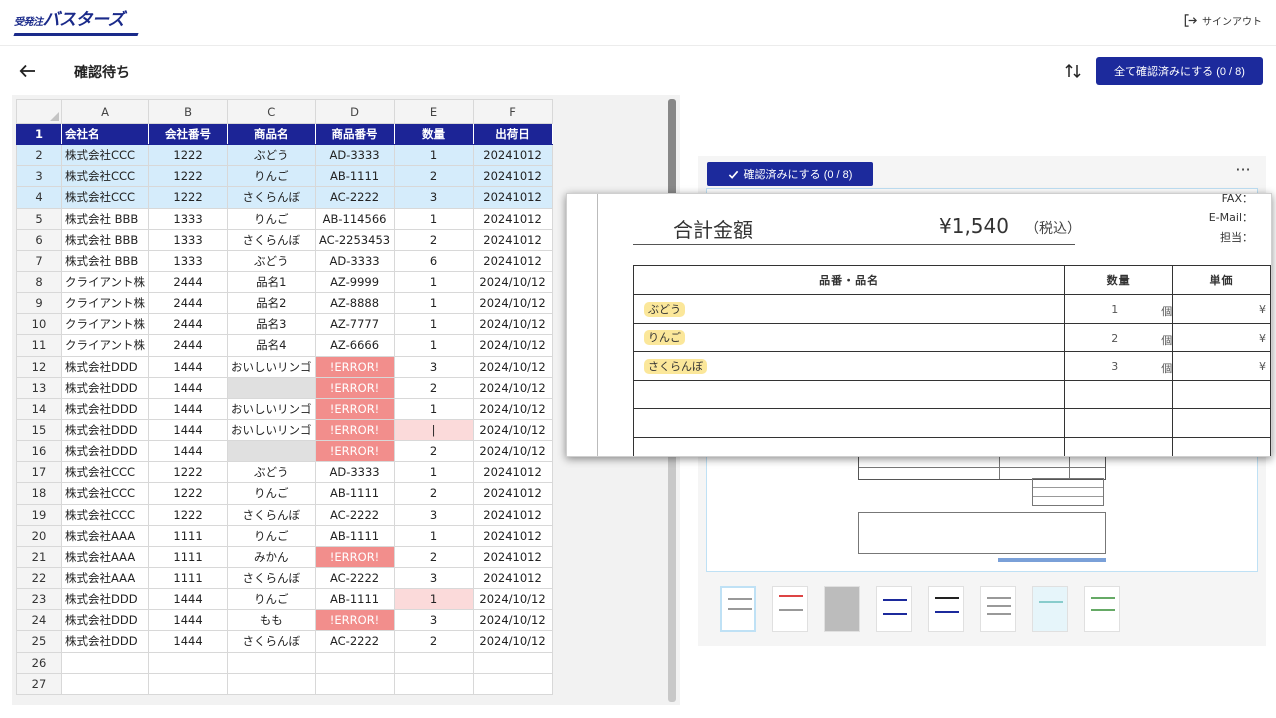 This screenshot has width=1276, height=718. I want to click on row-number: 13, so click(39, 387).